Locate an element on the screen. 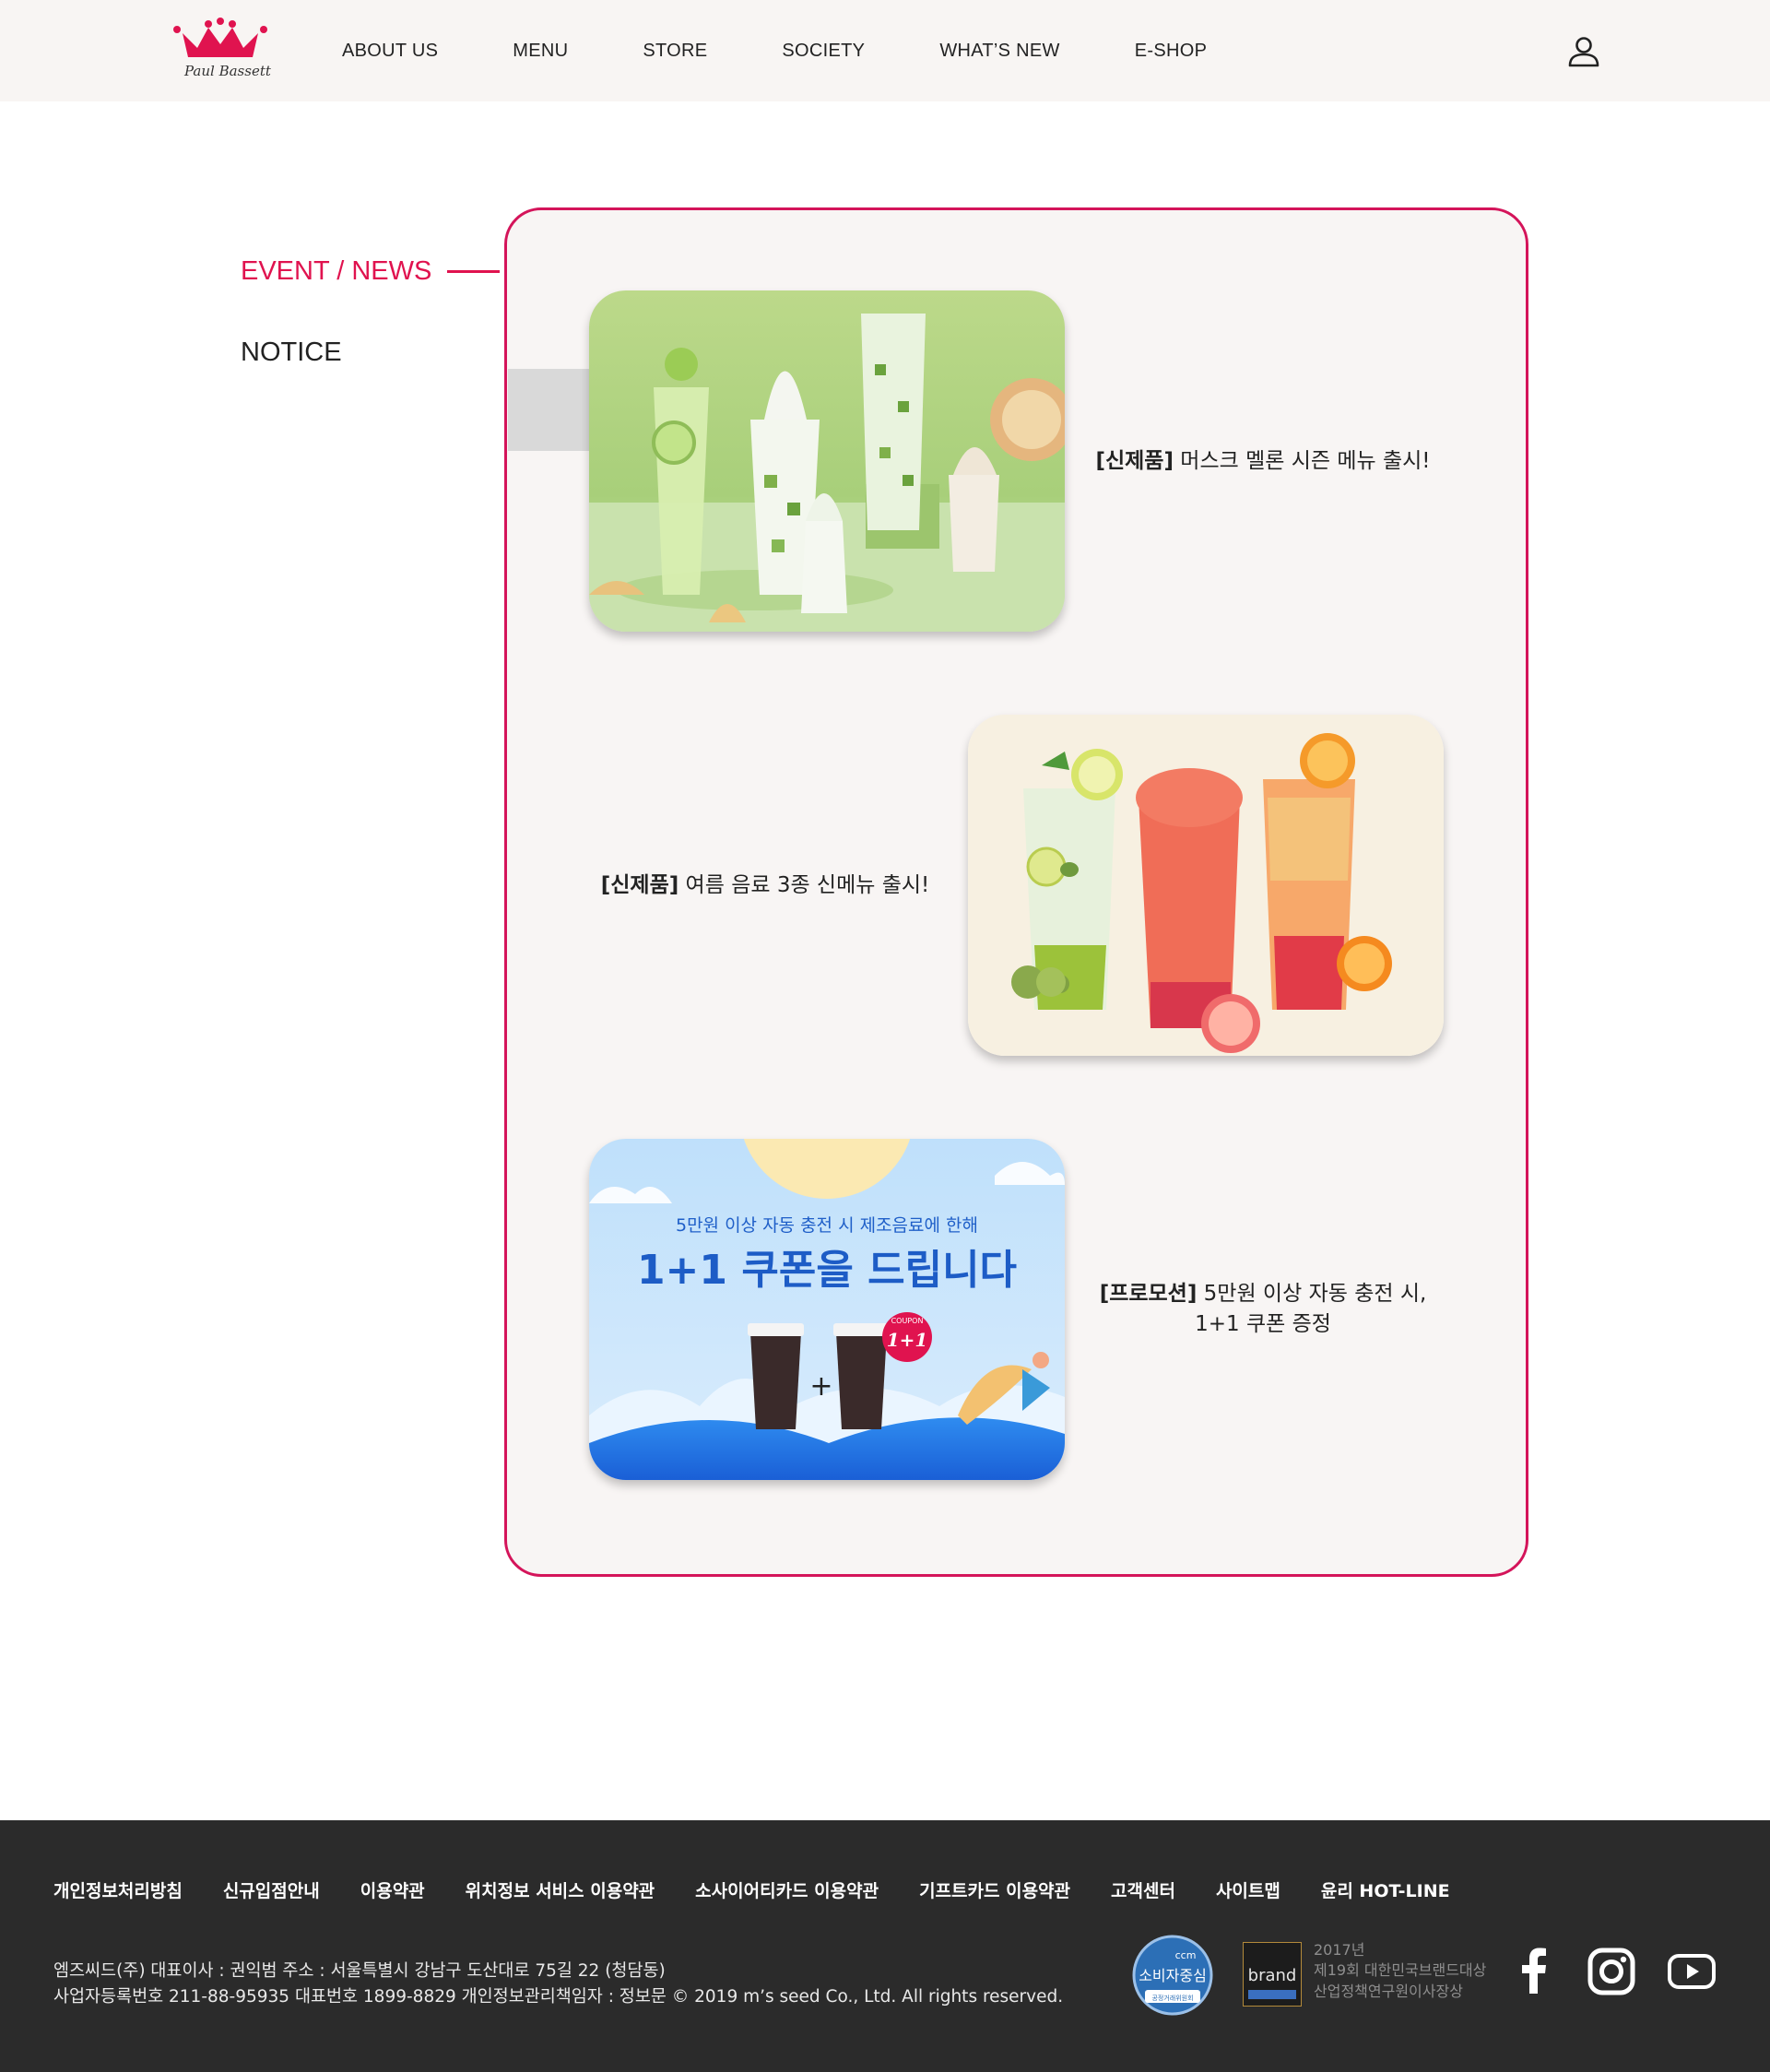 The width and height of the screenshot is (1770, 2072). post-title-text: 여름 음료 3종 신메뉴 출시! is located at coordinates (804, 885).